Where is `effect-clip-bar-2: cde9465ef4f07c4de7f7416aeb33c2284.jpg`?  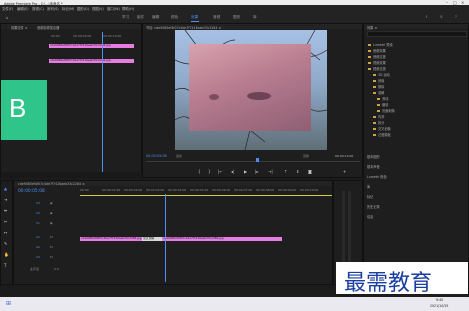
effect-clip-bar-2: cde9465ef4f07c4de7f7416aeb33c2284.jpg is located at coordinates (91, 61).